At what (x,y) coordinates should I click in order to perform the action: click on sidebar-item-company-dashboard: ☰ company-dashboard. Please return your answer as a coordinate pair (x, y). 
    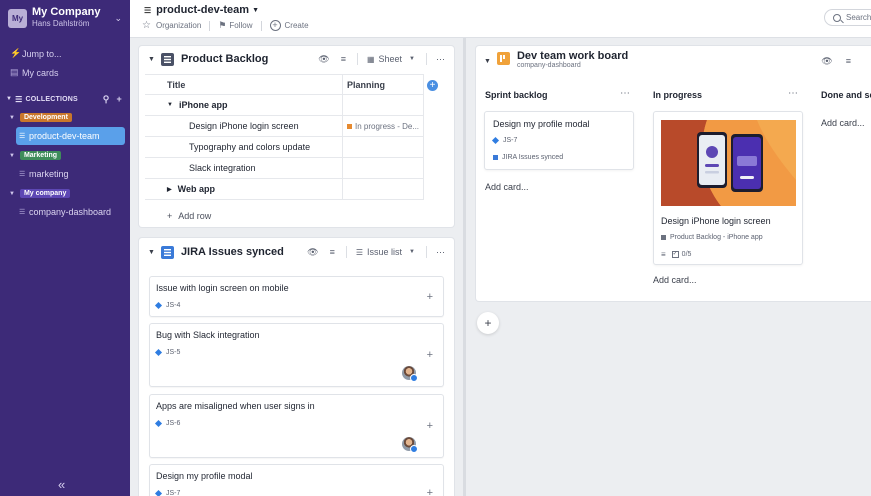
    Looking at the image, I should click on (70, 212).